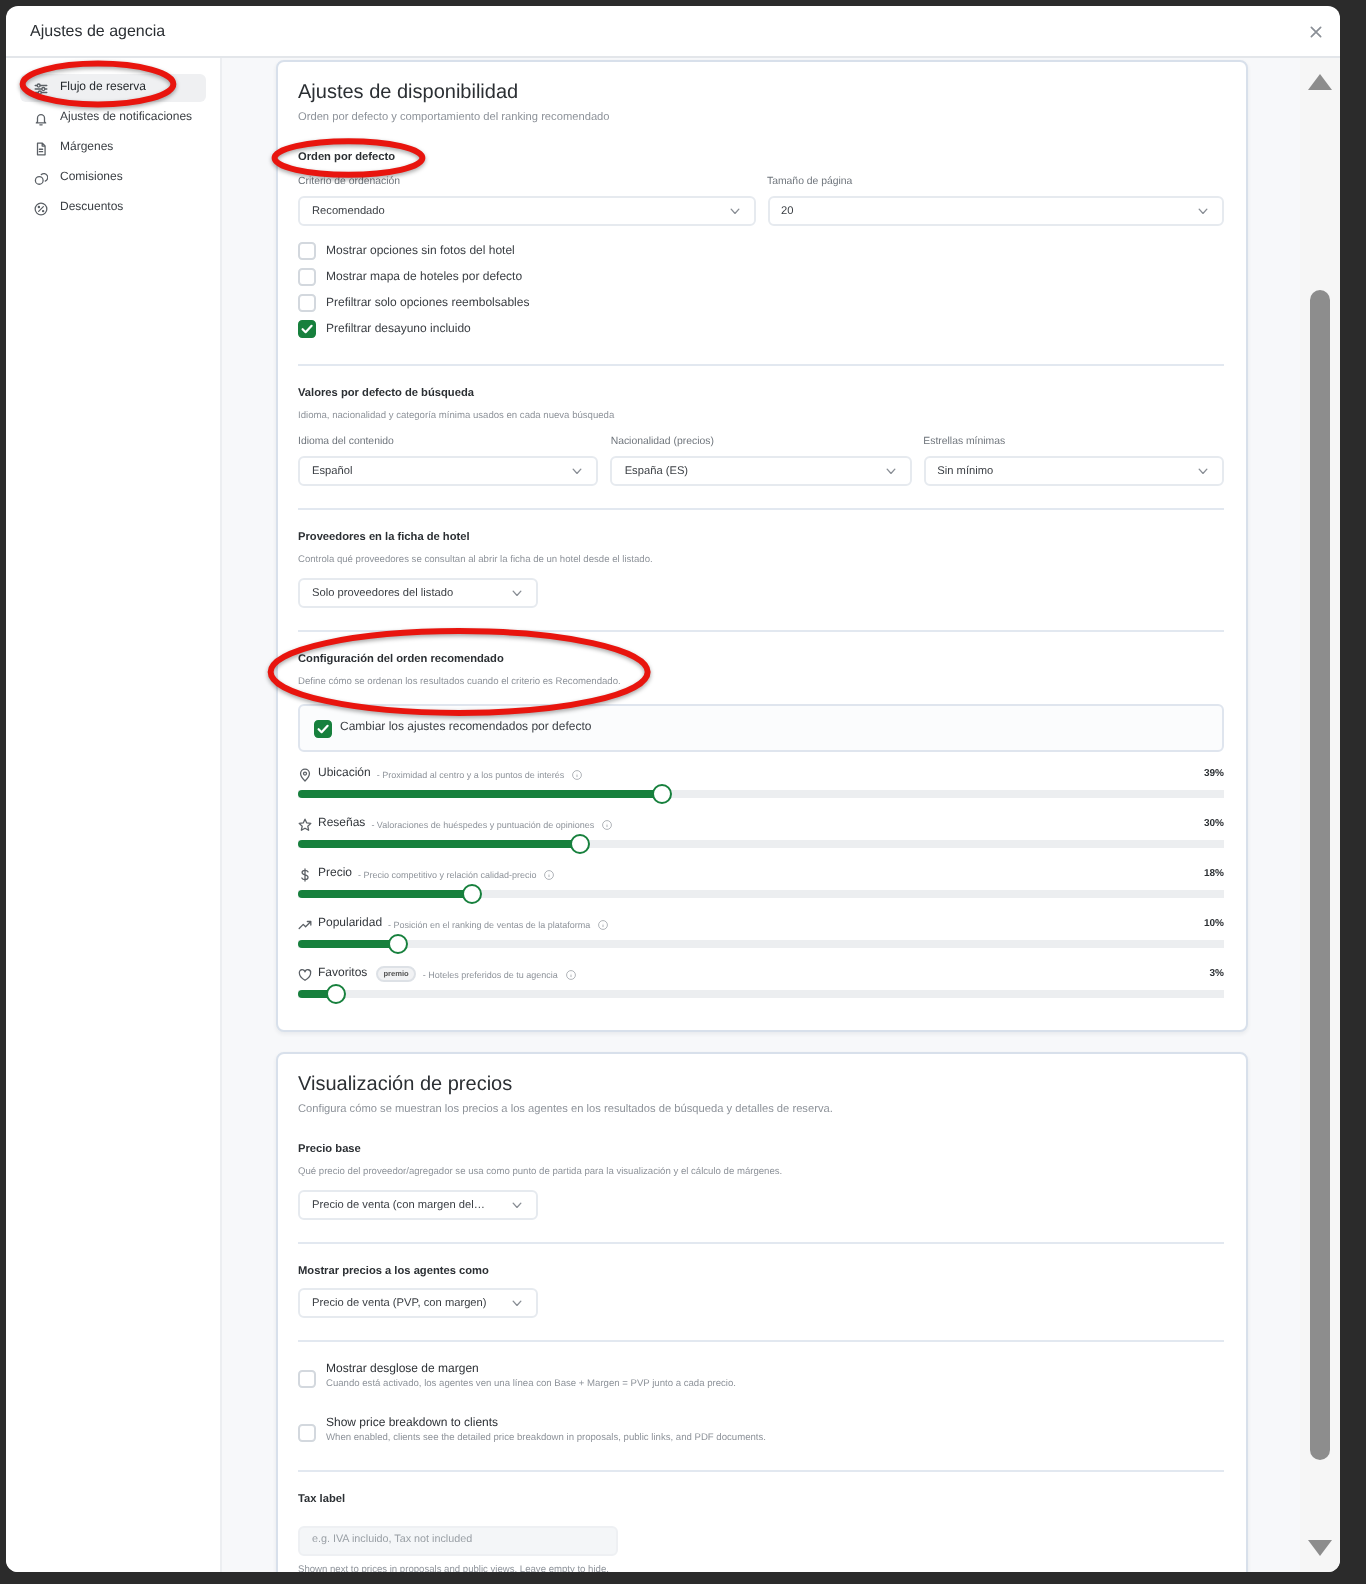 The height and width of the screenshot is (1584, 1366). What do you see at coordinates (305, 924) in the screenshot?
I see `trend-up-icon` at bounding box center [305, 924].